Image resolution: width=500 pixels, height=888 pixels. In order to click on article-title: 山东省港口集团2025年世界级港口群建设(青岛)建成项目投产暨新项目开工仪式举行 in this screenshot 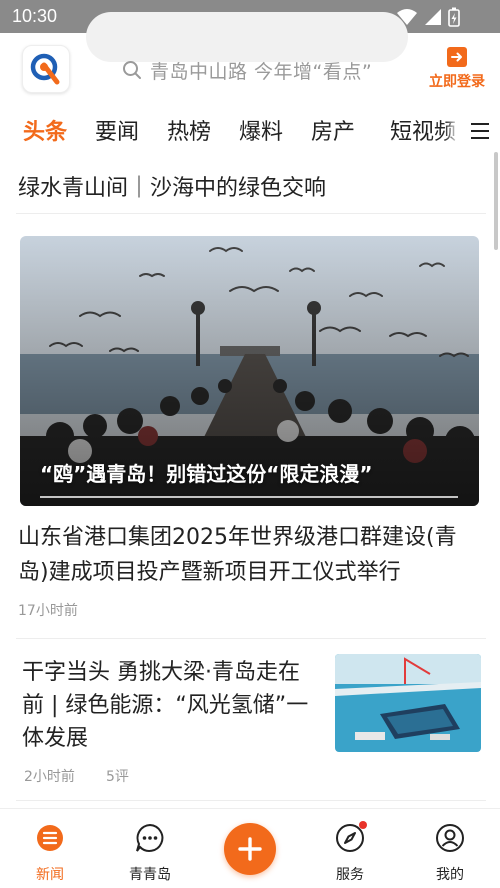, I will do `click(252, 555)`.